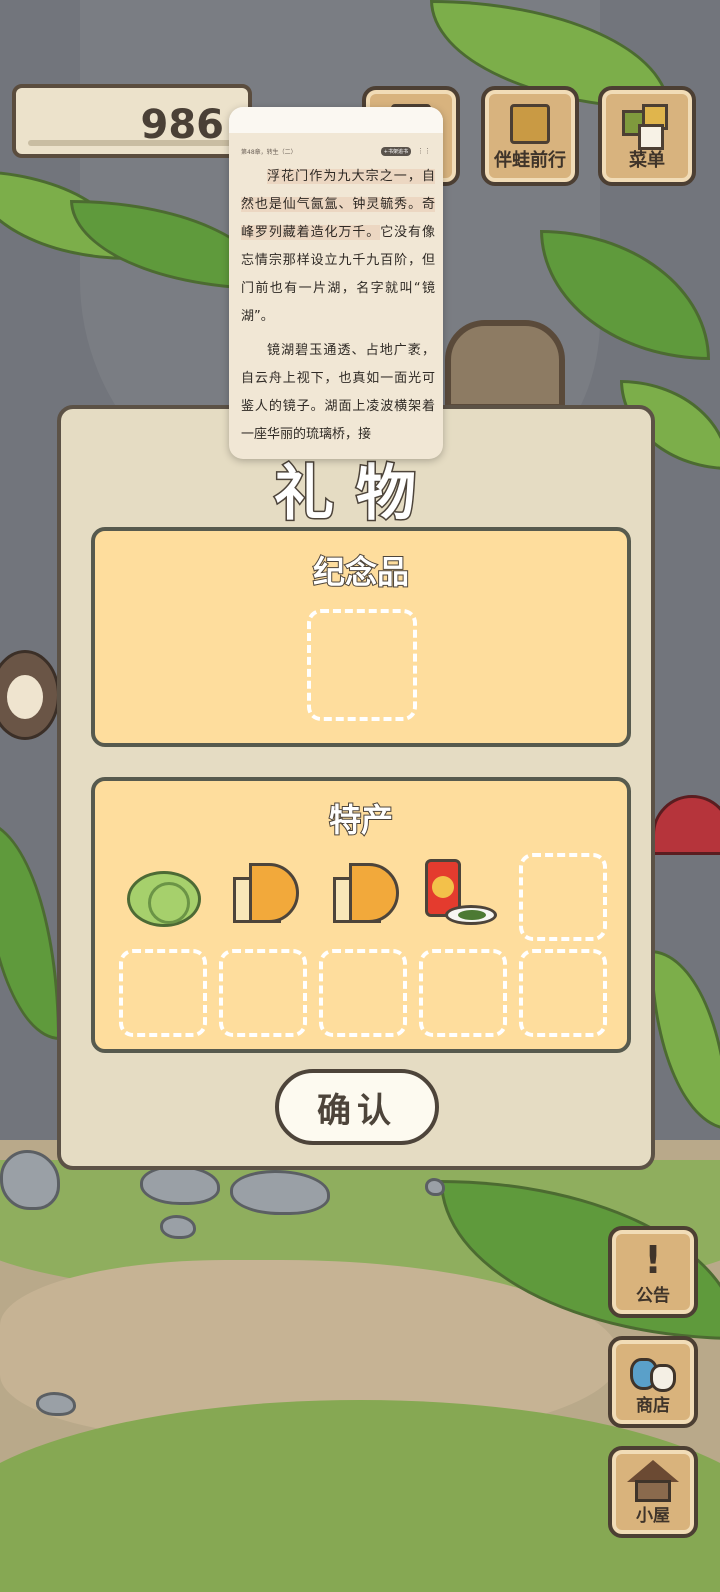  Describe the element at coordinates (530, 124) in the screenshot. I see `journey-book-icon` at that location.